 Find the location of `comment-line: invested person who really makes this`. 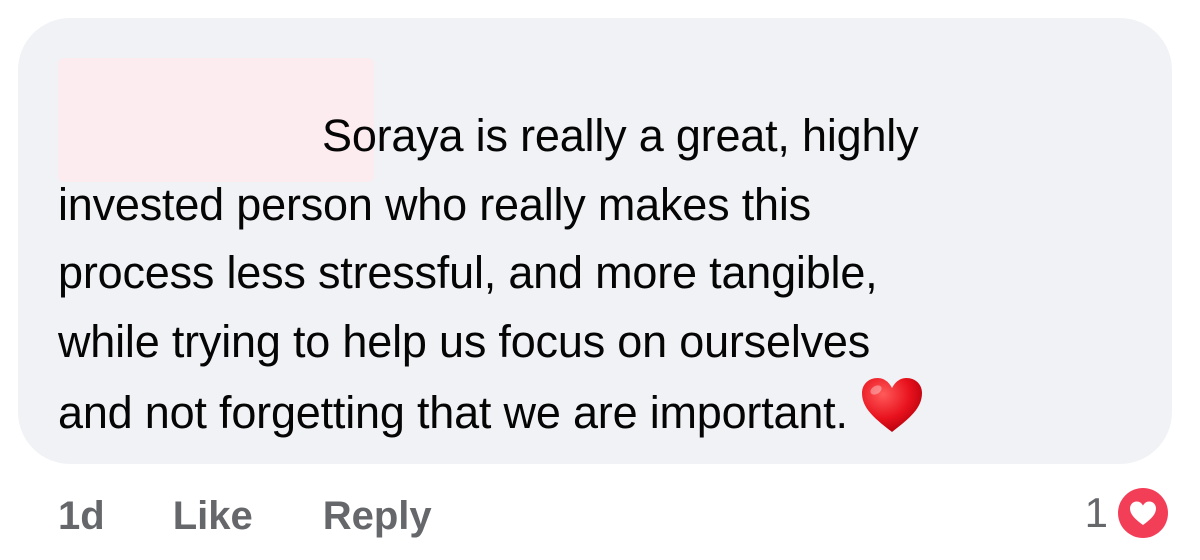

comment-line: invested person who really makes this is located at coordinates (434, 204).